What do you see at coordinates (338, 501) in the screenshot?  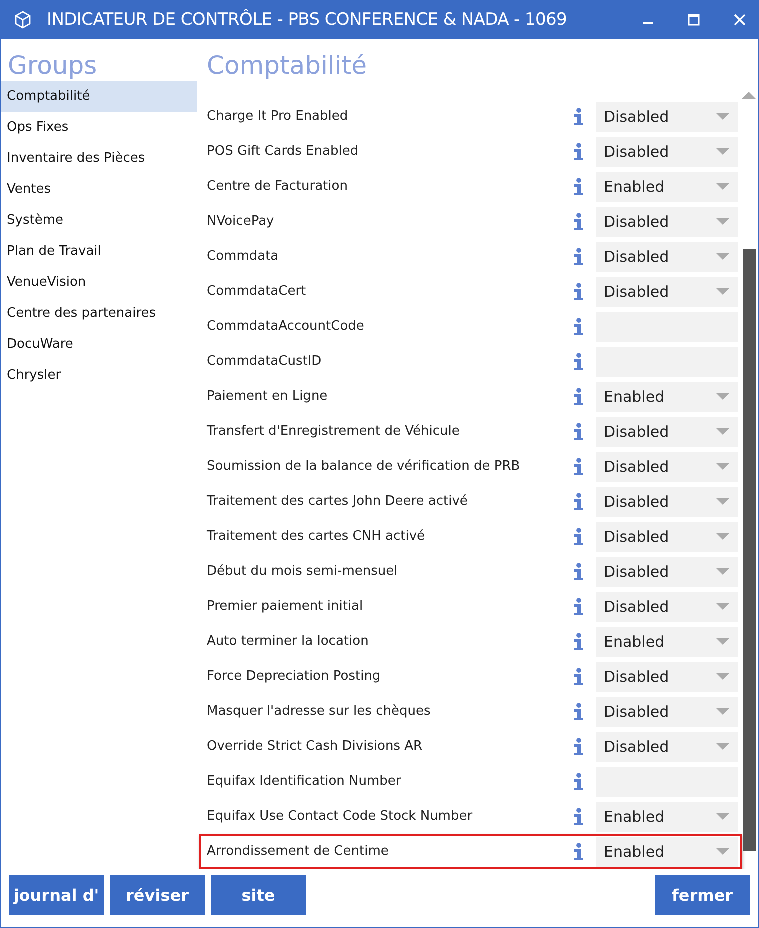 I see `setting-label: Traitement des cartes John Deere activé` at bounding box center [338, 501].